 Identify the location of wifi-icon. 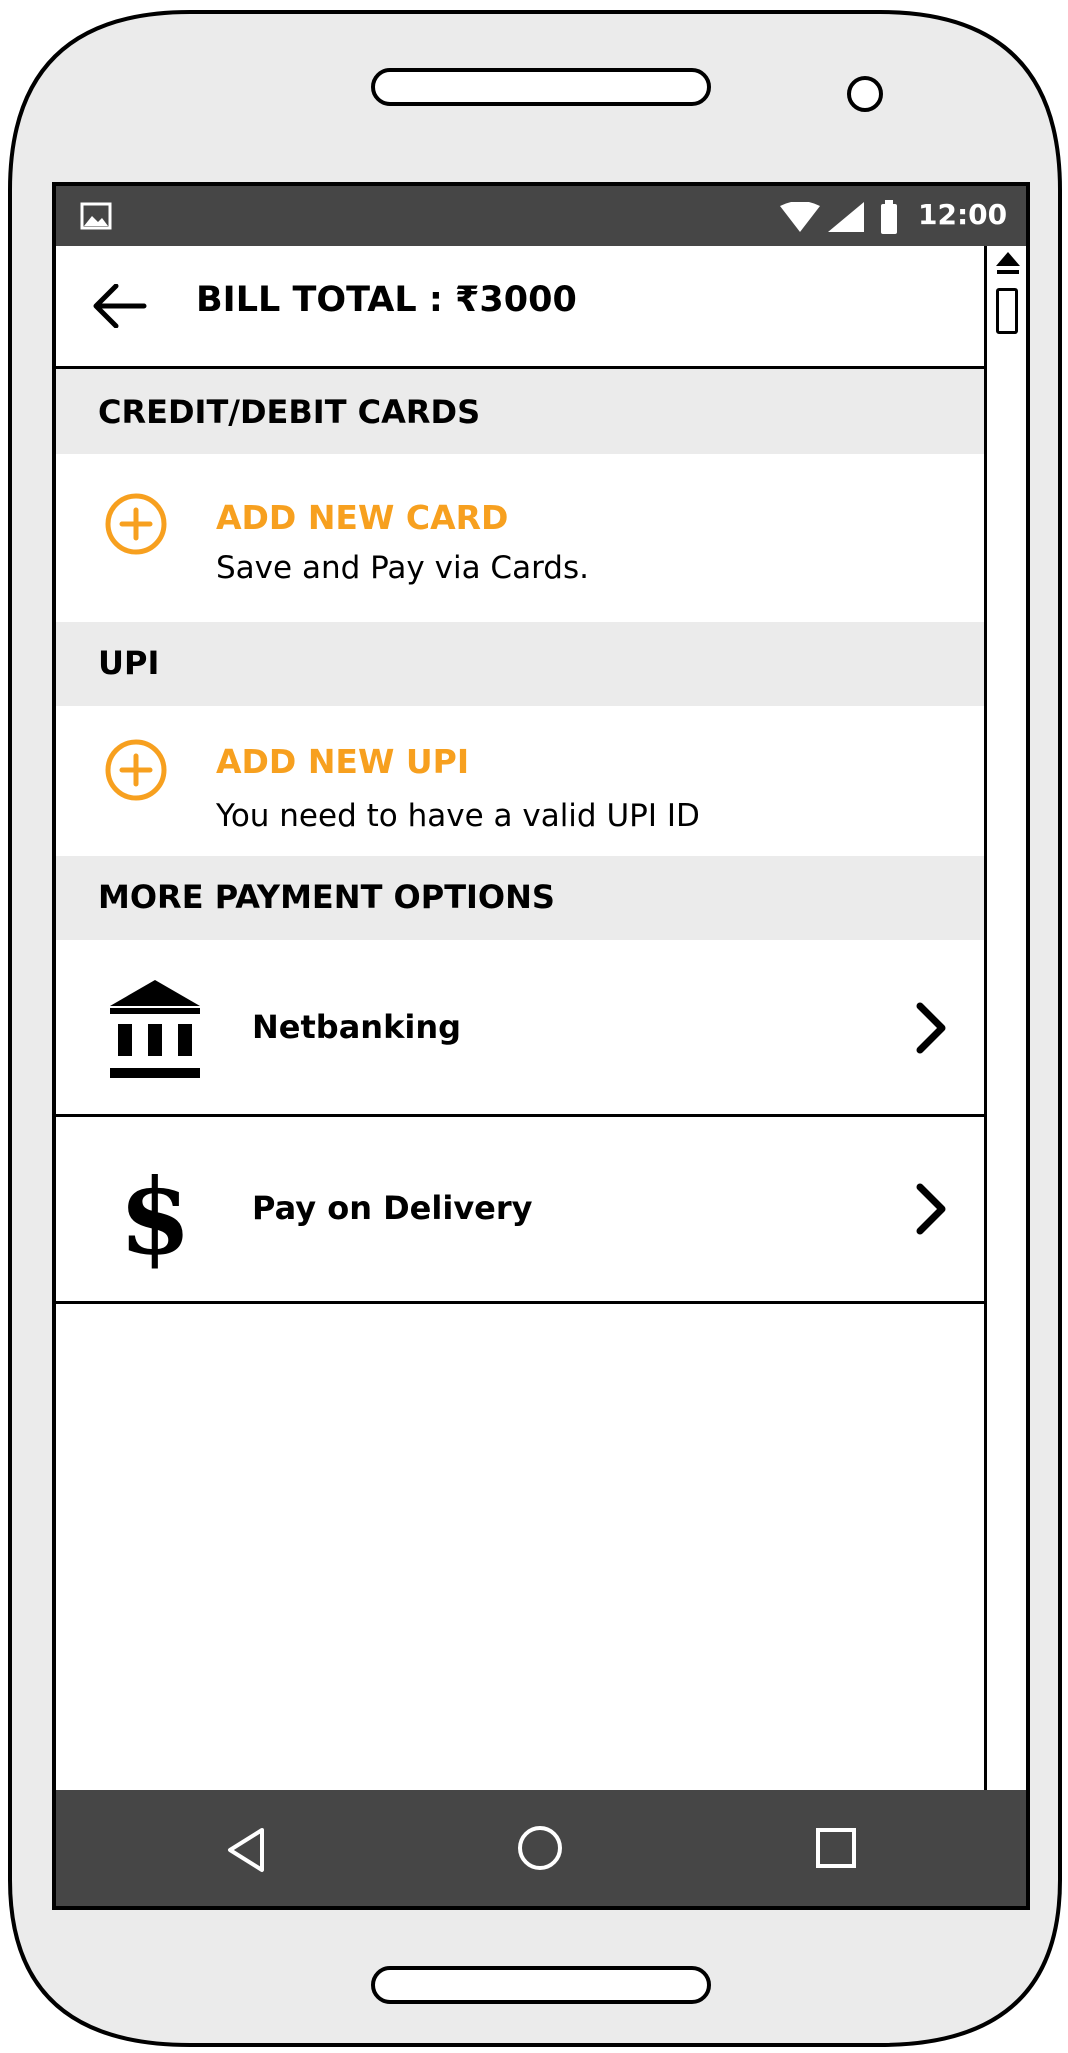
(800, 217).